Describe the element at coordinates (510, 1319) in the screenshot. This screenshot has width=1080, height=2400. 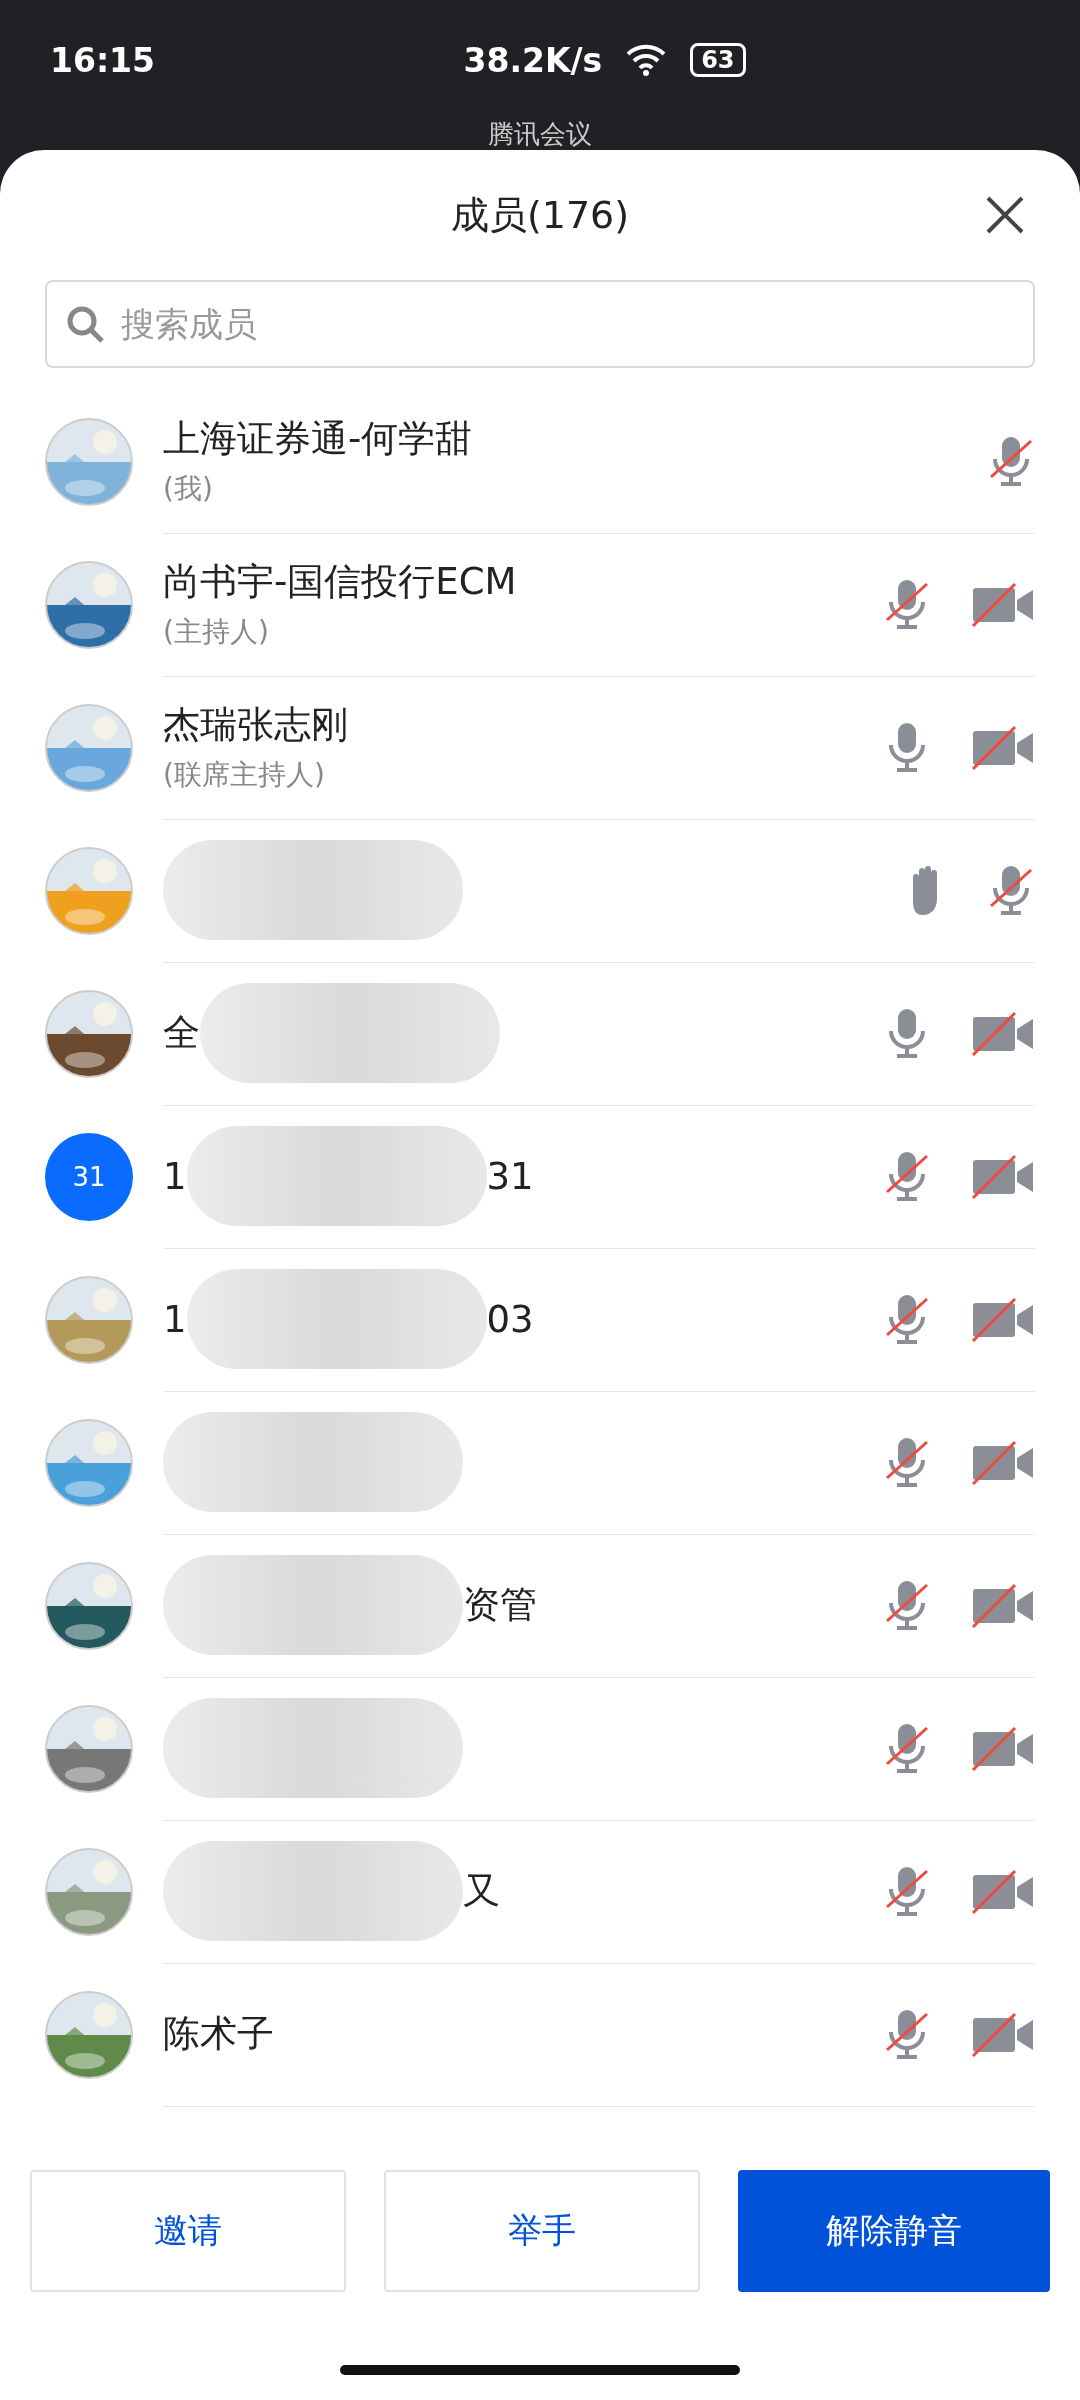
I see `member-name: 03` at that location.